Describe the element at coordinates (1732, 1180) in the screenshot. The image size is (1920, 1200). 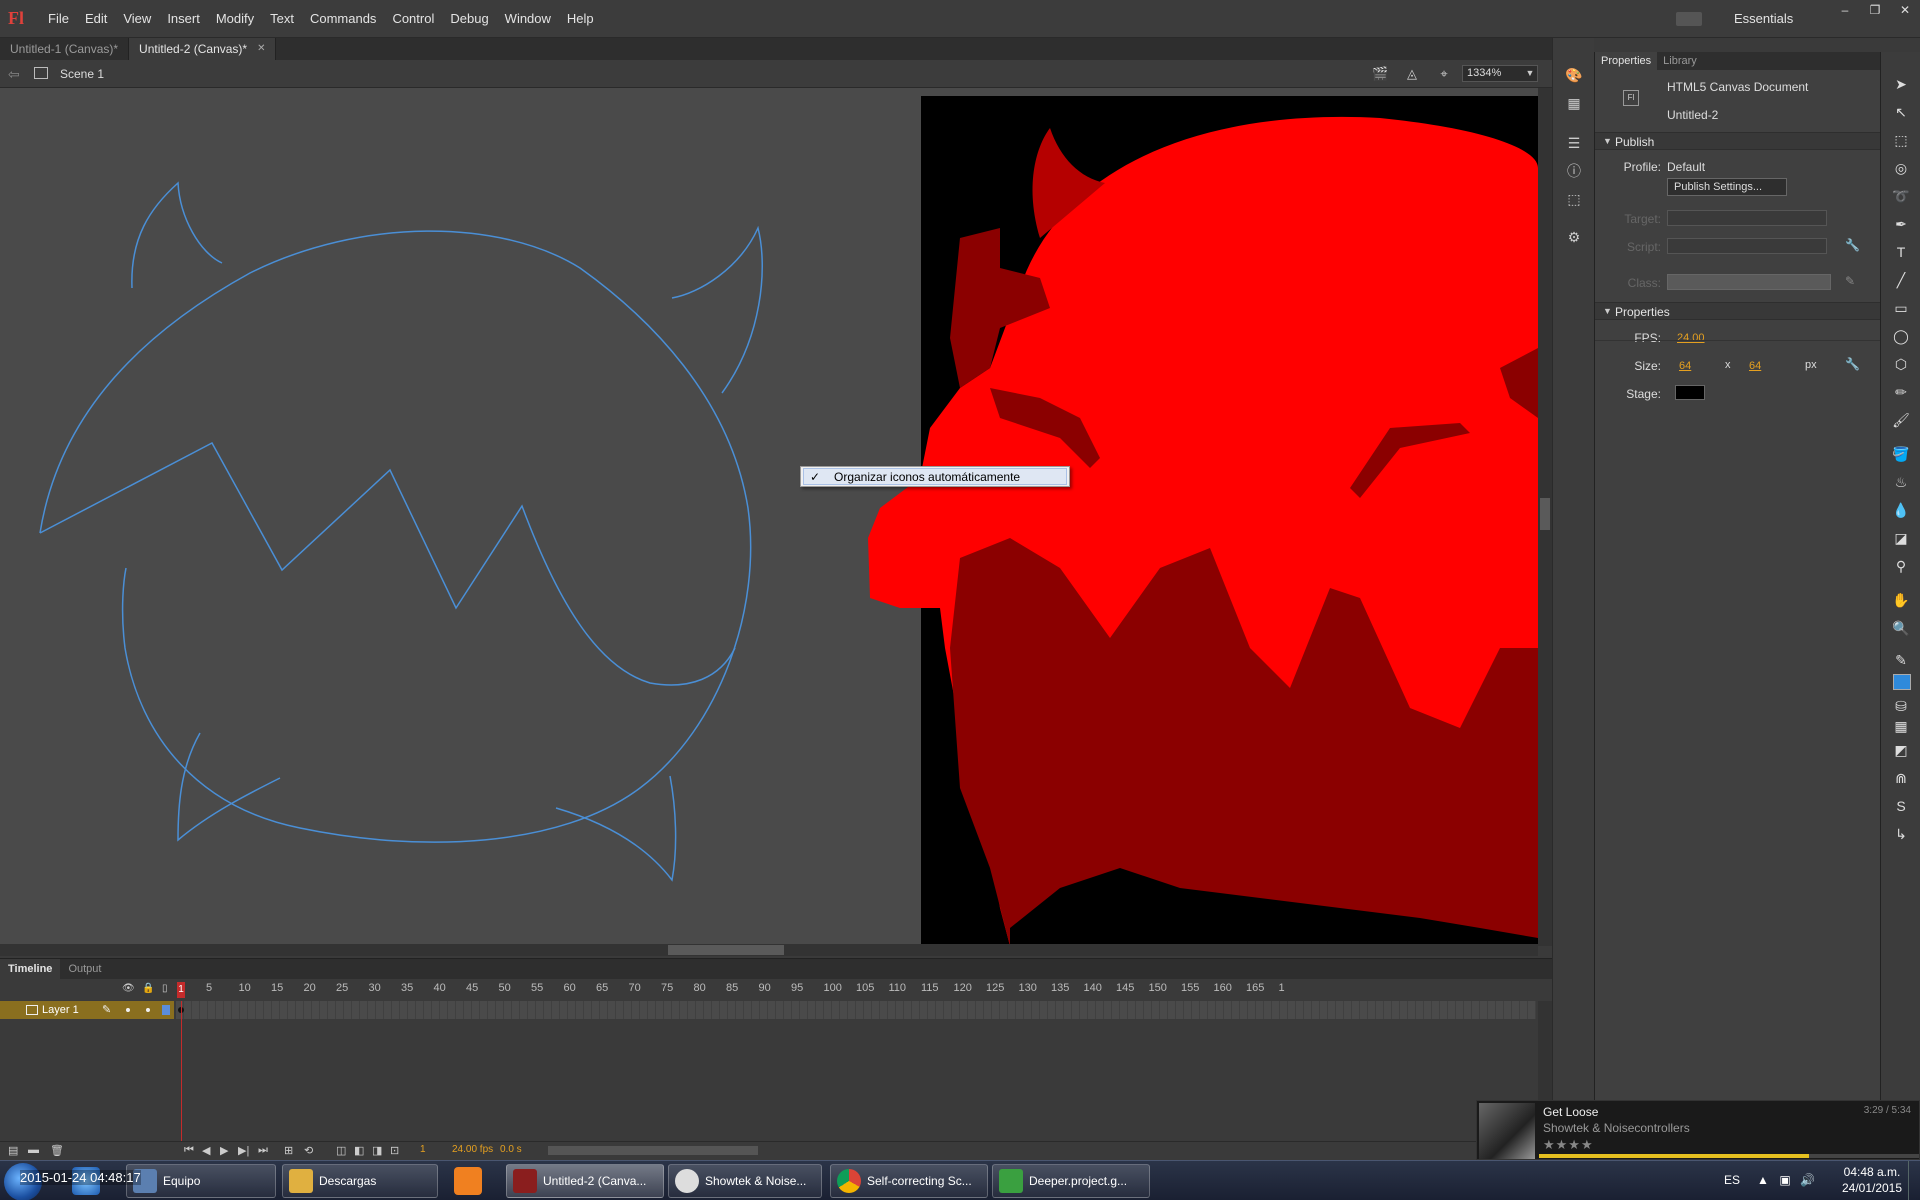
I see `language-indicator: ES` at that location.